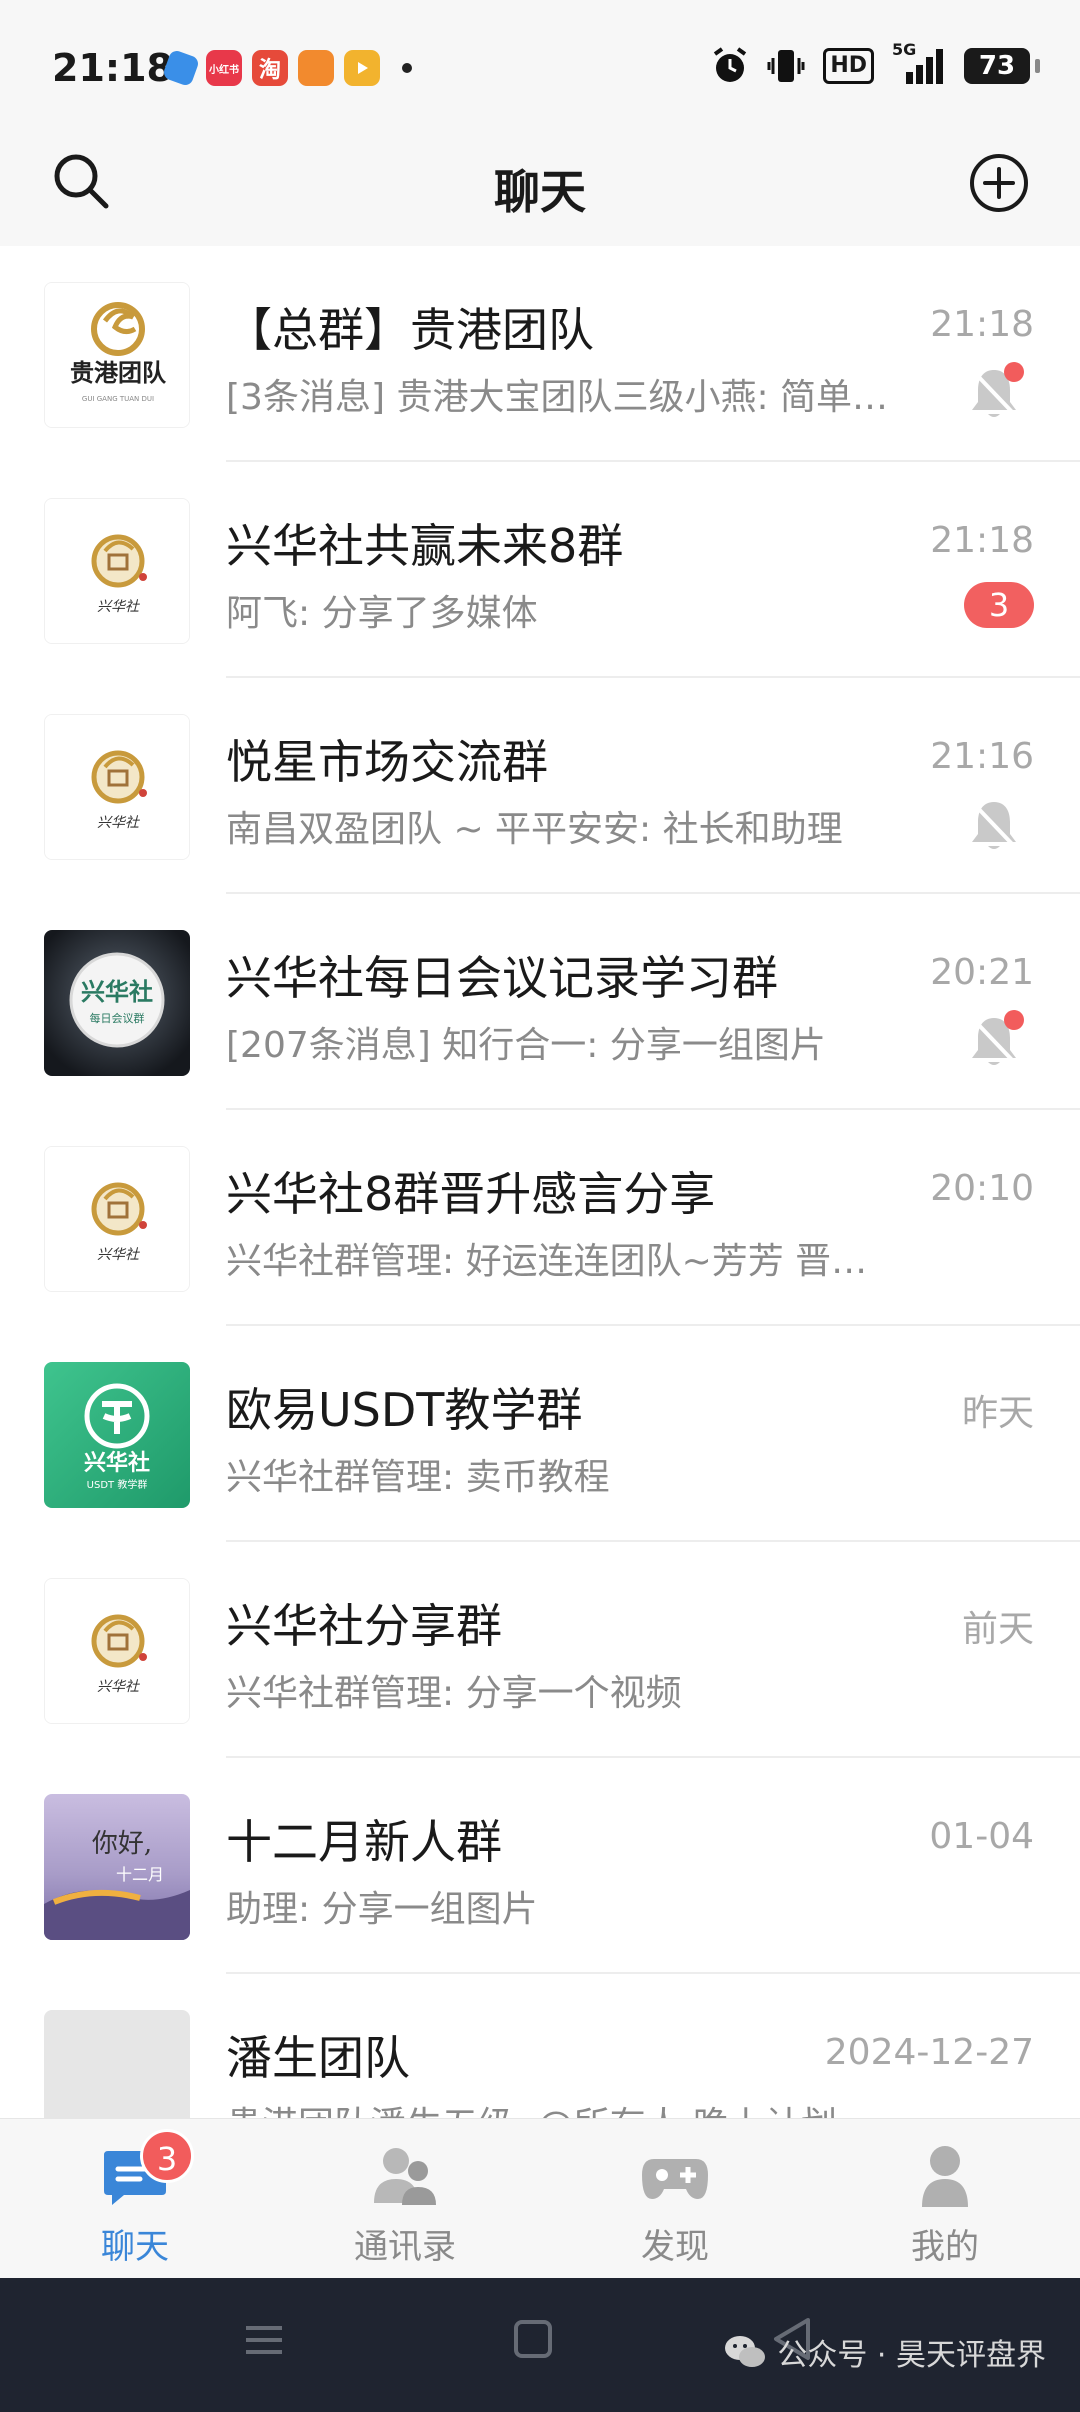 This screenshot has width=1080, height=2412. What do you see at coordinates (264, 2340) in the screenshot?
I see `menu-icon` at bounding box center [264, 2340].